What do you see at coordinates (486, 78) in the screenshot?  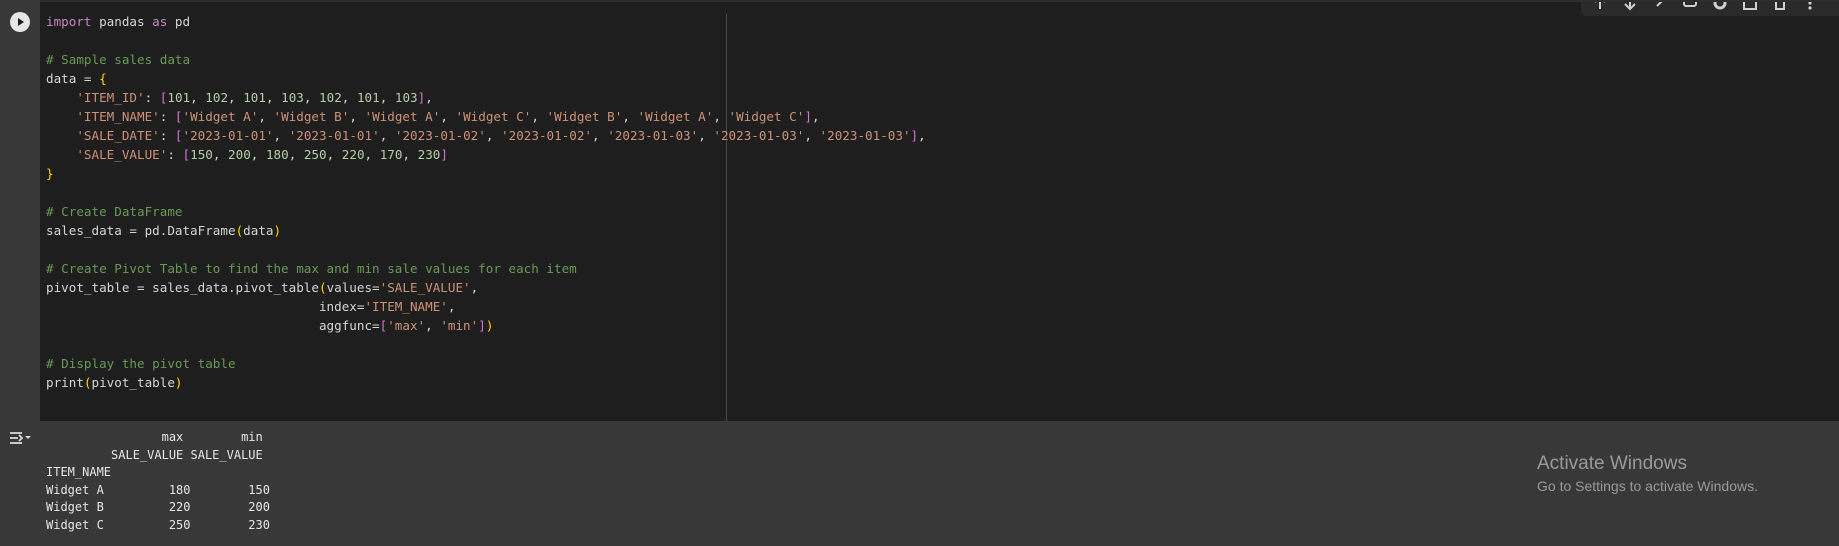 I see `code-line: data = {` at bounding box center [486, 78].